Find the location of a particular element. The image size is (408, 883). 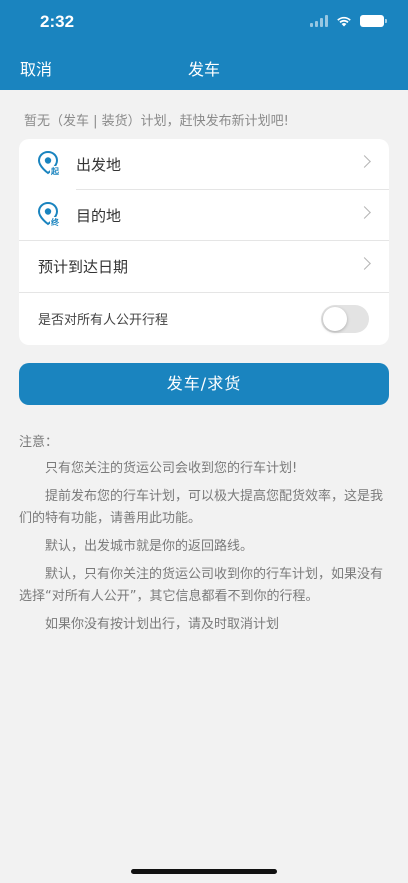

cellular-signal-icon is located at coordinates (319, 21).